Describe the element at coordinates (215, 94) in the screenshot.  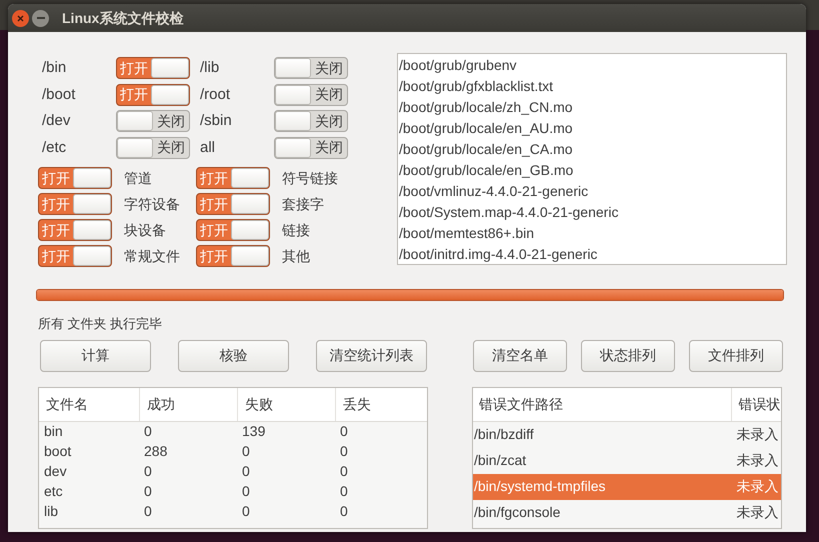
I see `folder-label: /root` at that location.